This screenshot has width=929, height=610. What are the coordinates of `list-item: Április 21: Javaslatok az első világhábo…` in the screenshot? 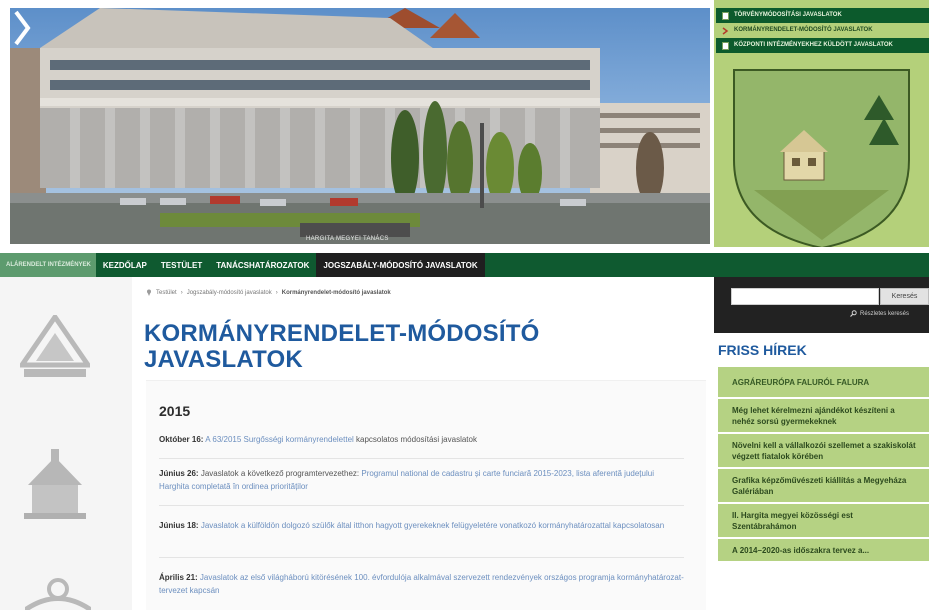 It's located at (421, 584).